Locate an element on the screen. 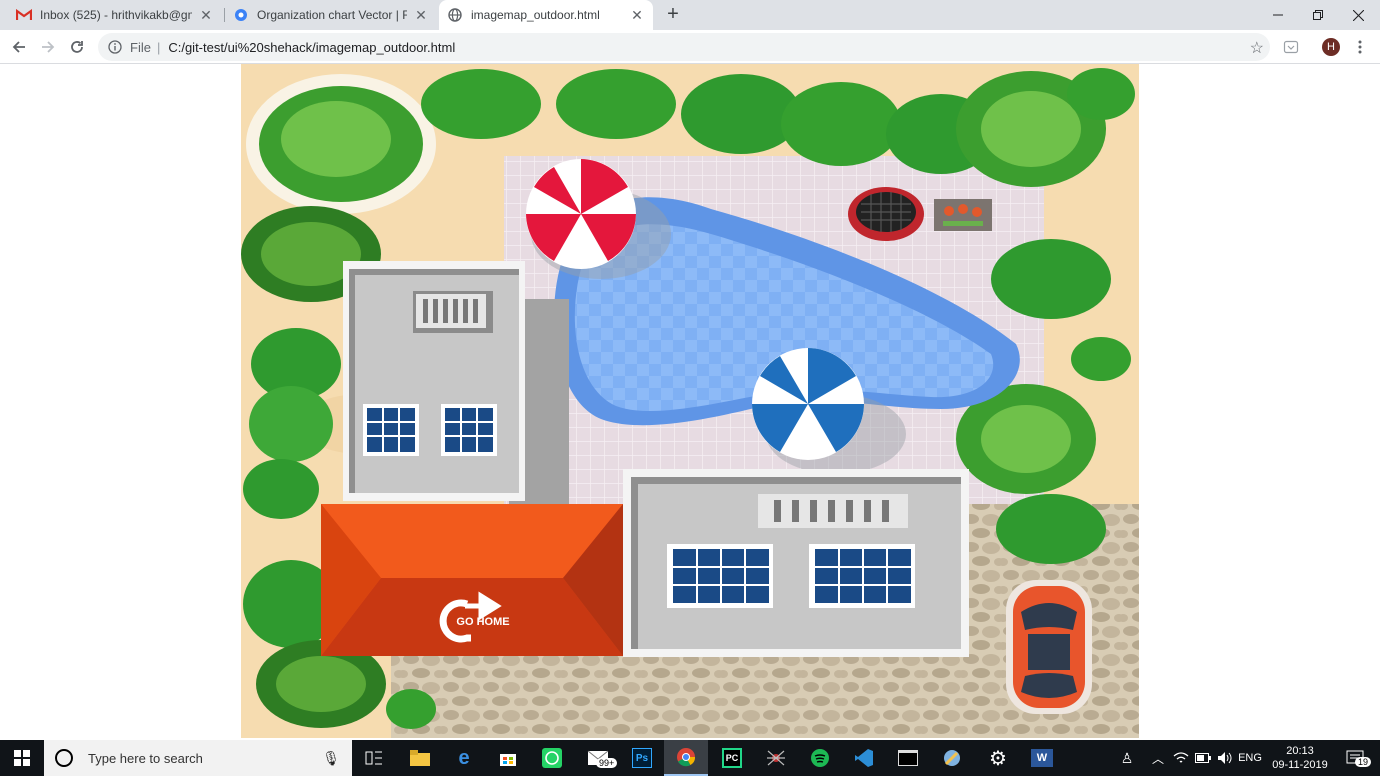  microphone-icon: 🎙 is located at coordinates (331, 758).